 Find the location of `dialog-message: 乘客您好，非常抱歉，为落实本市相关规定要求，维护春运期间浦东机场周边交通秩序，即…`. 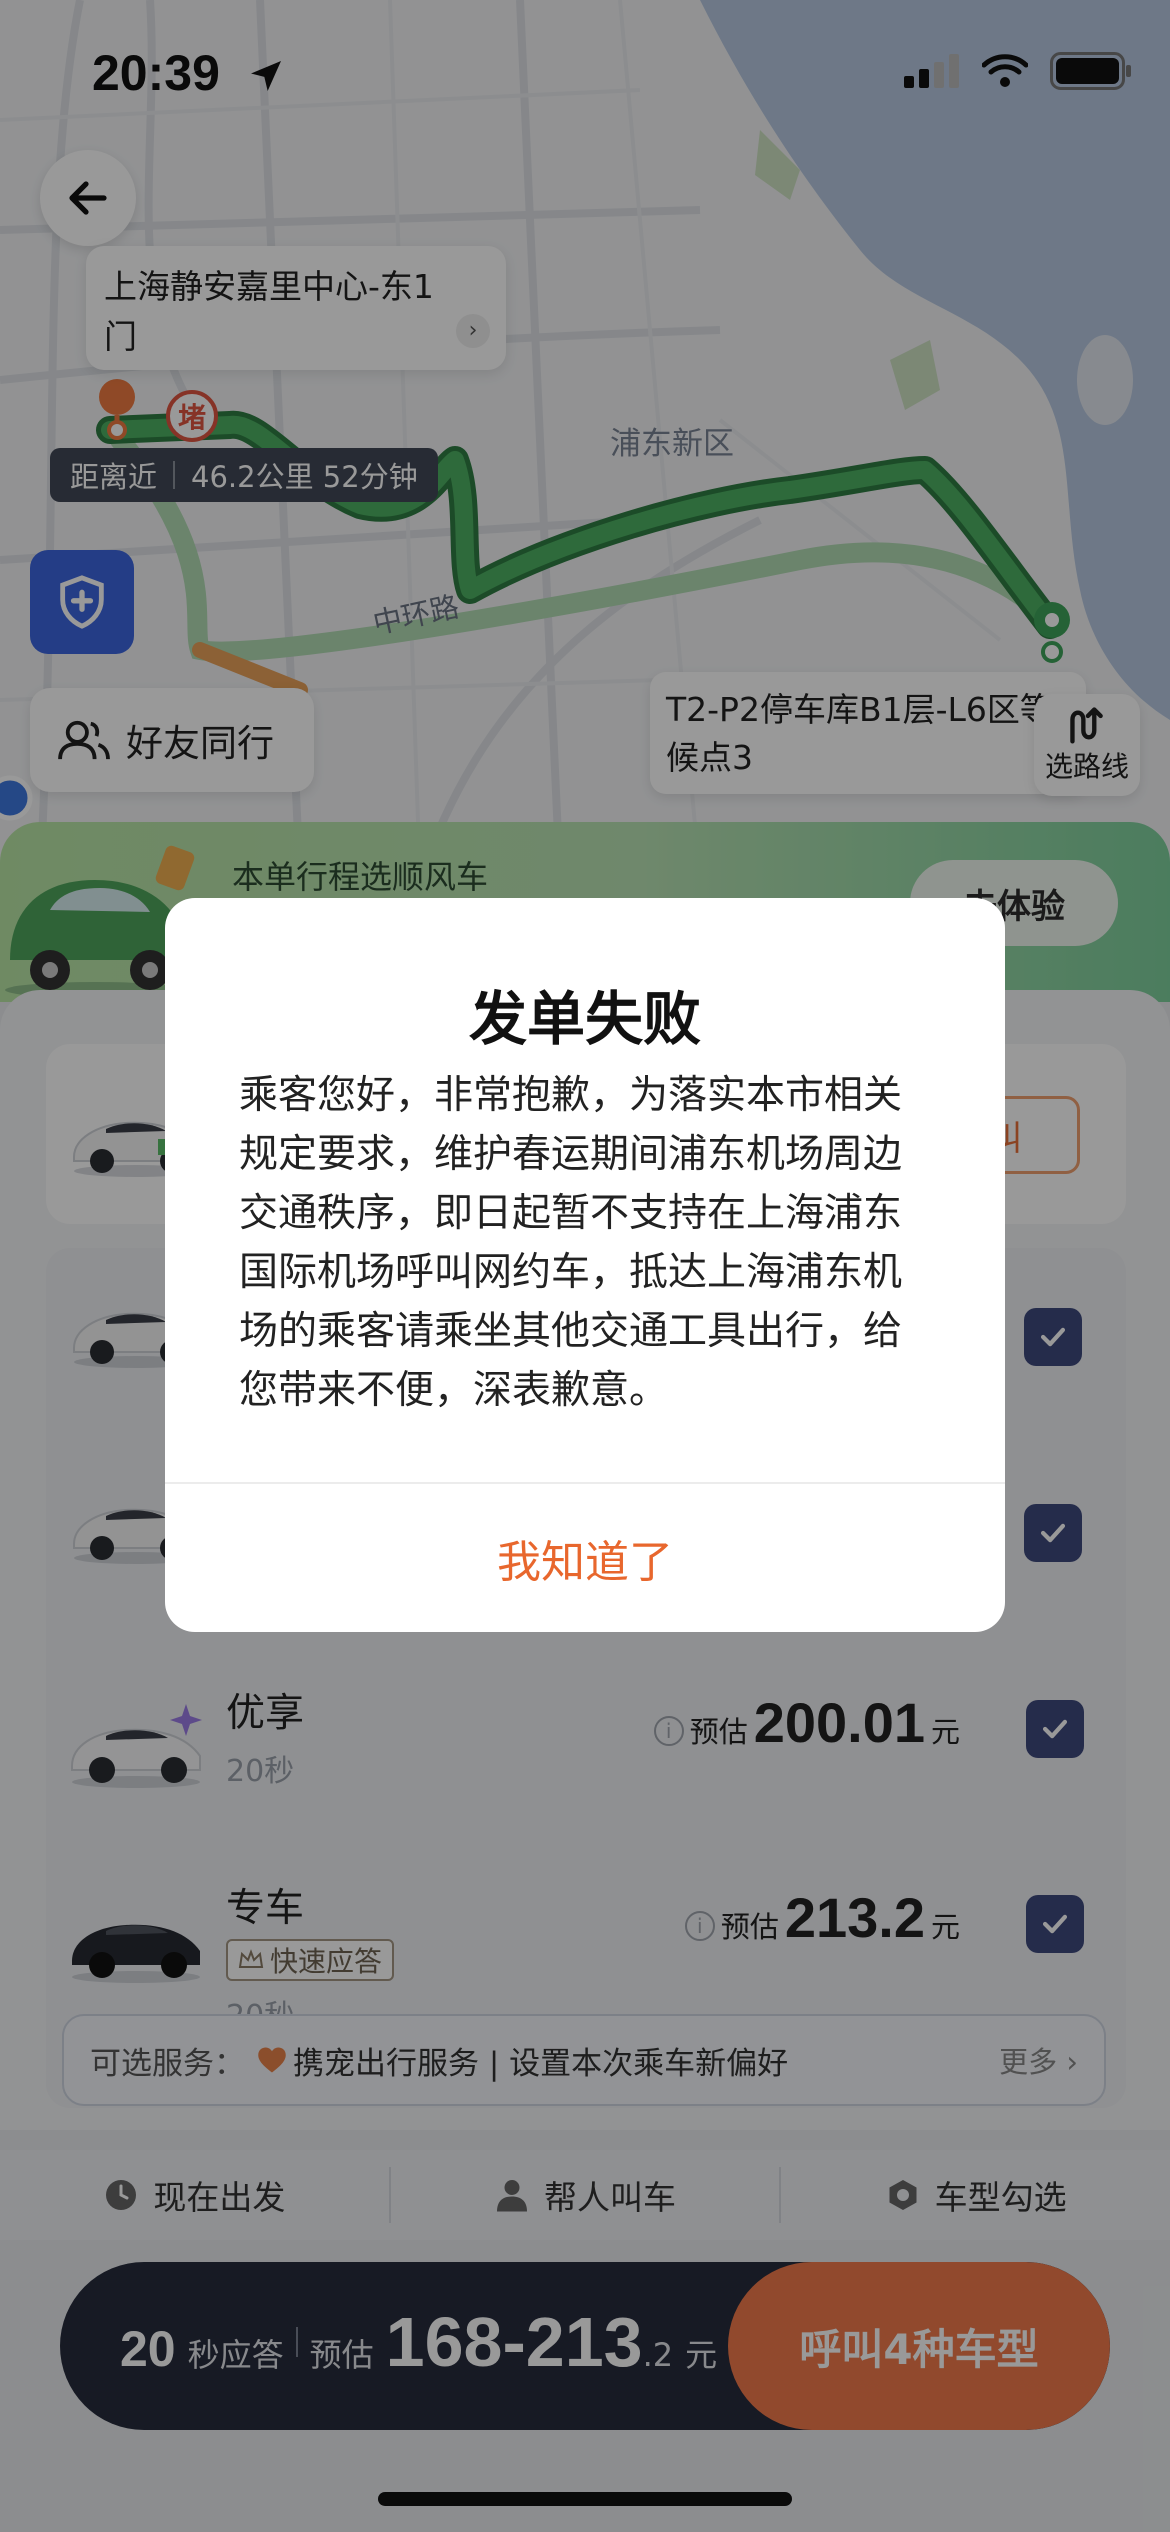

dialog-message: 乘客您好，非常抱歉，为落实本市相关规定要求，维护春运期间浦东机场周边交通秩序，即… is located at coordinates (571, 1243).